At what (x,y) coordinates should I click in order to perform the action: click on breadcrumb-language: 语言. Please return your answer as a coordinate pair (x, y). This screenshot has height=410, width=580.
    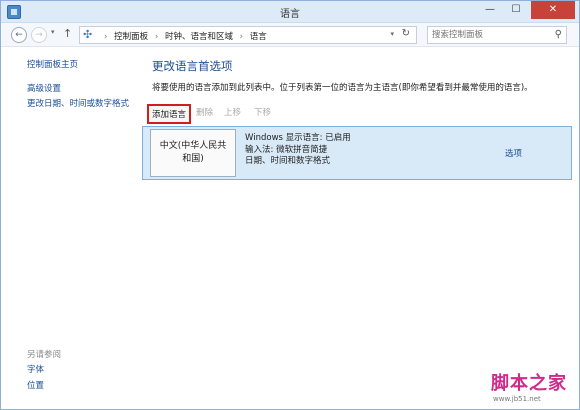
    Looking at the image, I should click on (258, 37).